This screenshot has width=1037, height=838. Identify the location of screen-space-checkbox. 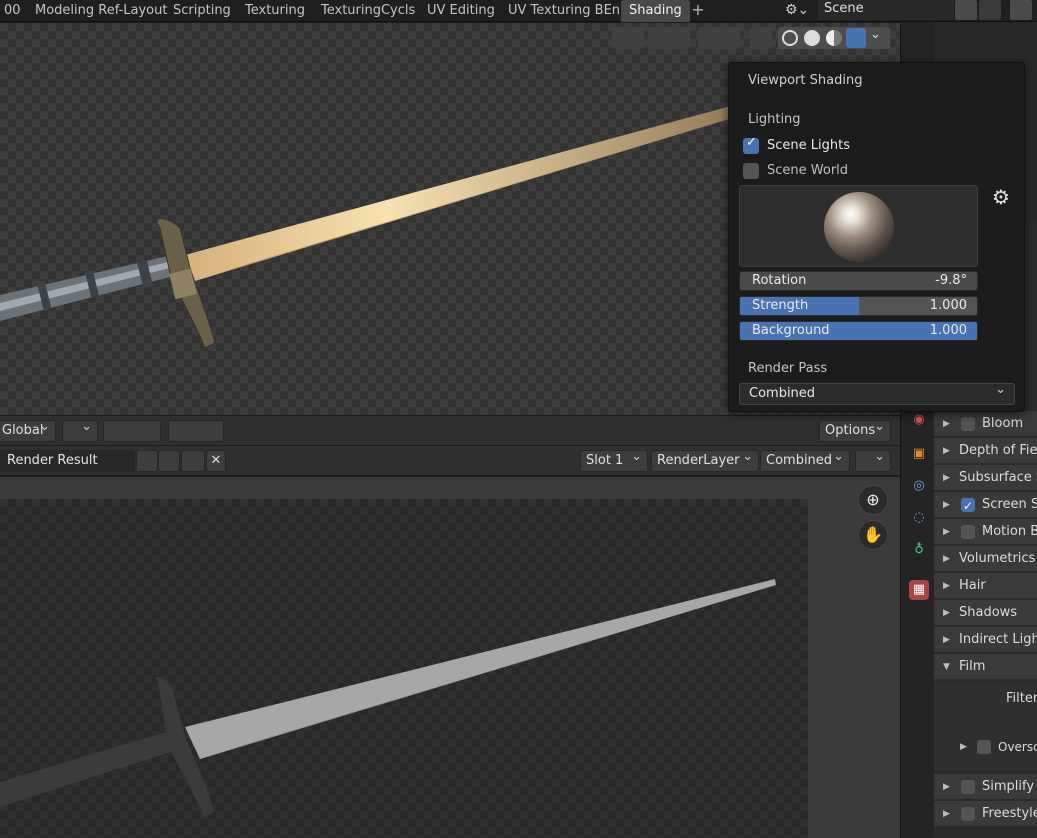
(968, 505).